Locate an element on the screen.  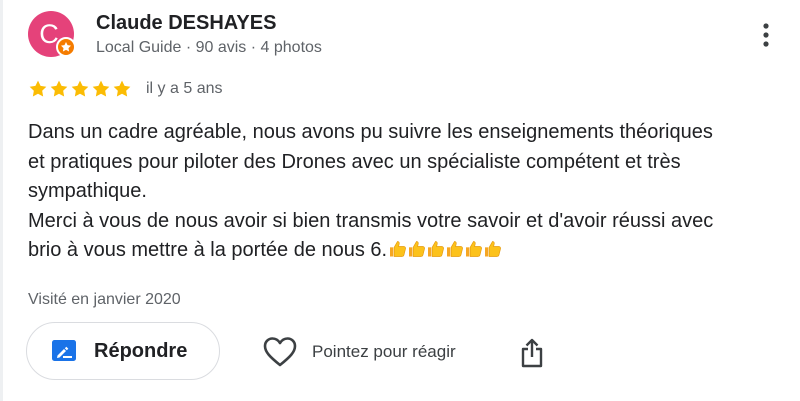
heart-icon is located at coordinates (280, 352).